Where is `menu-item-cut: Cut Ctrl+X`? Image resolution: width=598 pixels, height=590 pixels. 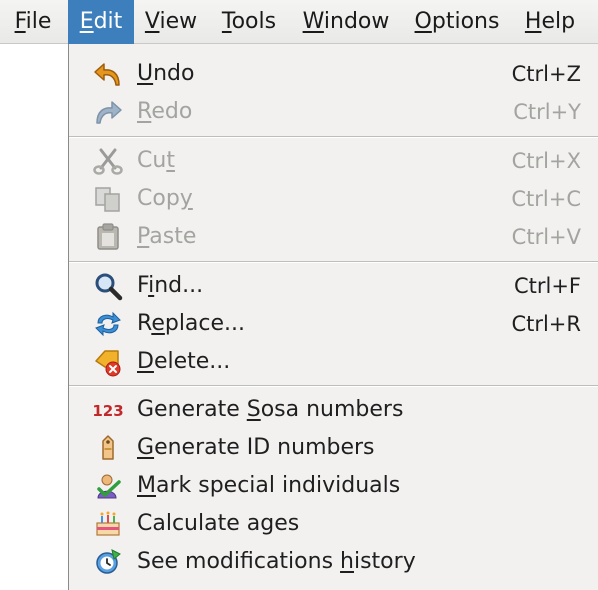 menu-item-cut: Cut Ctrl+X is located at coordinates (333, 161).